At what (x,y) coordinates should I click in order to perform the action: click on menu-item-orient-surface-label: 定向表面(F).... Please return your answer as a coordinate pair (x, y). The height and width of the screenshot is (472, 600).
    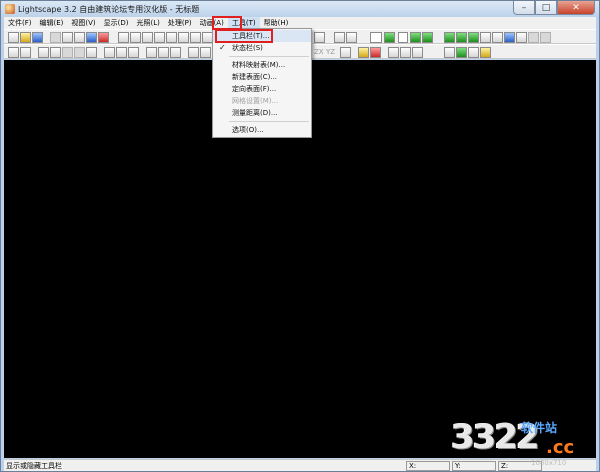
    Looking at the image, I should click on (254, 89).